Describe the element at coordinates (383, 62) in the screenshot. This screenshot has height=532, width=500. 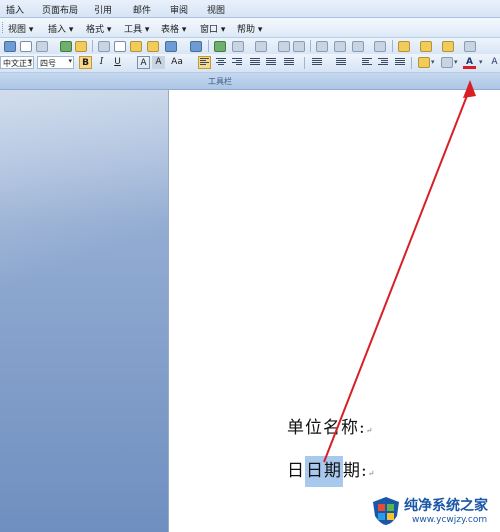
I see `increase-indent-icon` at that location.